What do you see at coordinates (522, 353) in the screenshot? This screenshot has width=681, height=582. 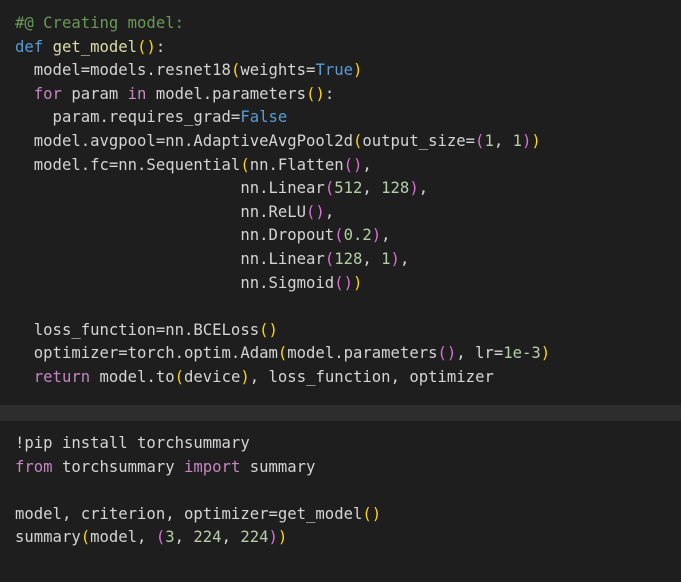 I see `code-token: 1e-3` at bounding box center [522, 353].